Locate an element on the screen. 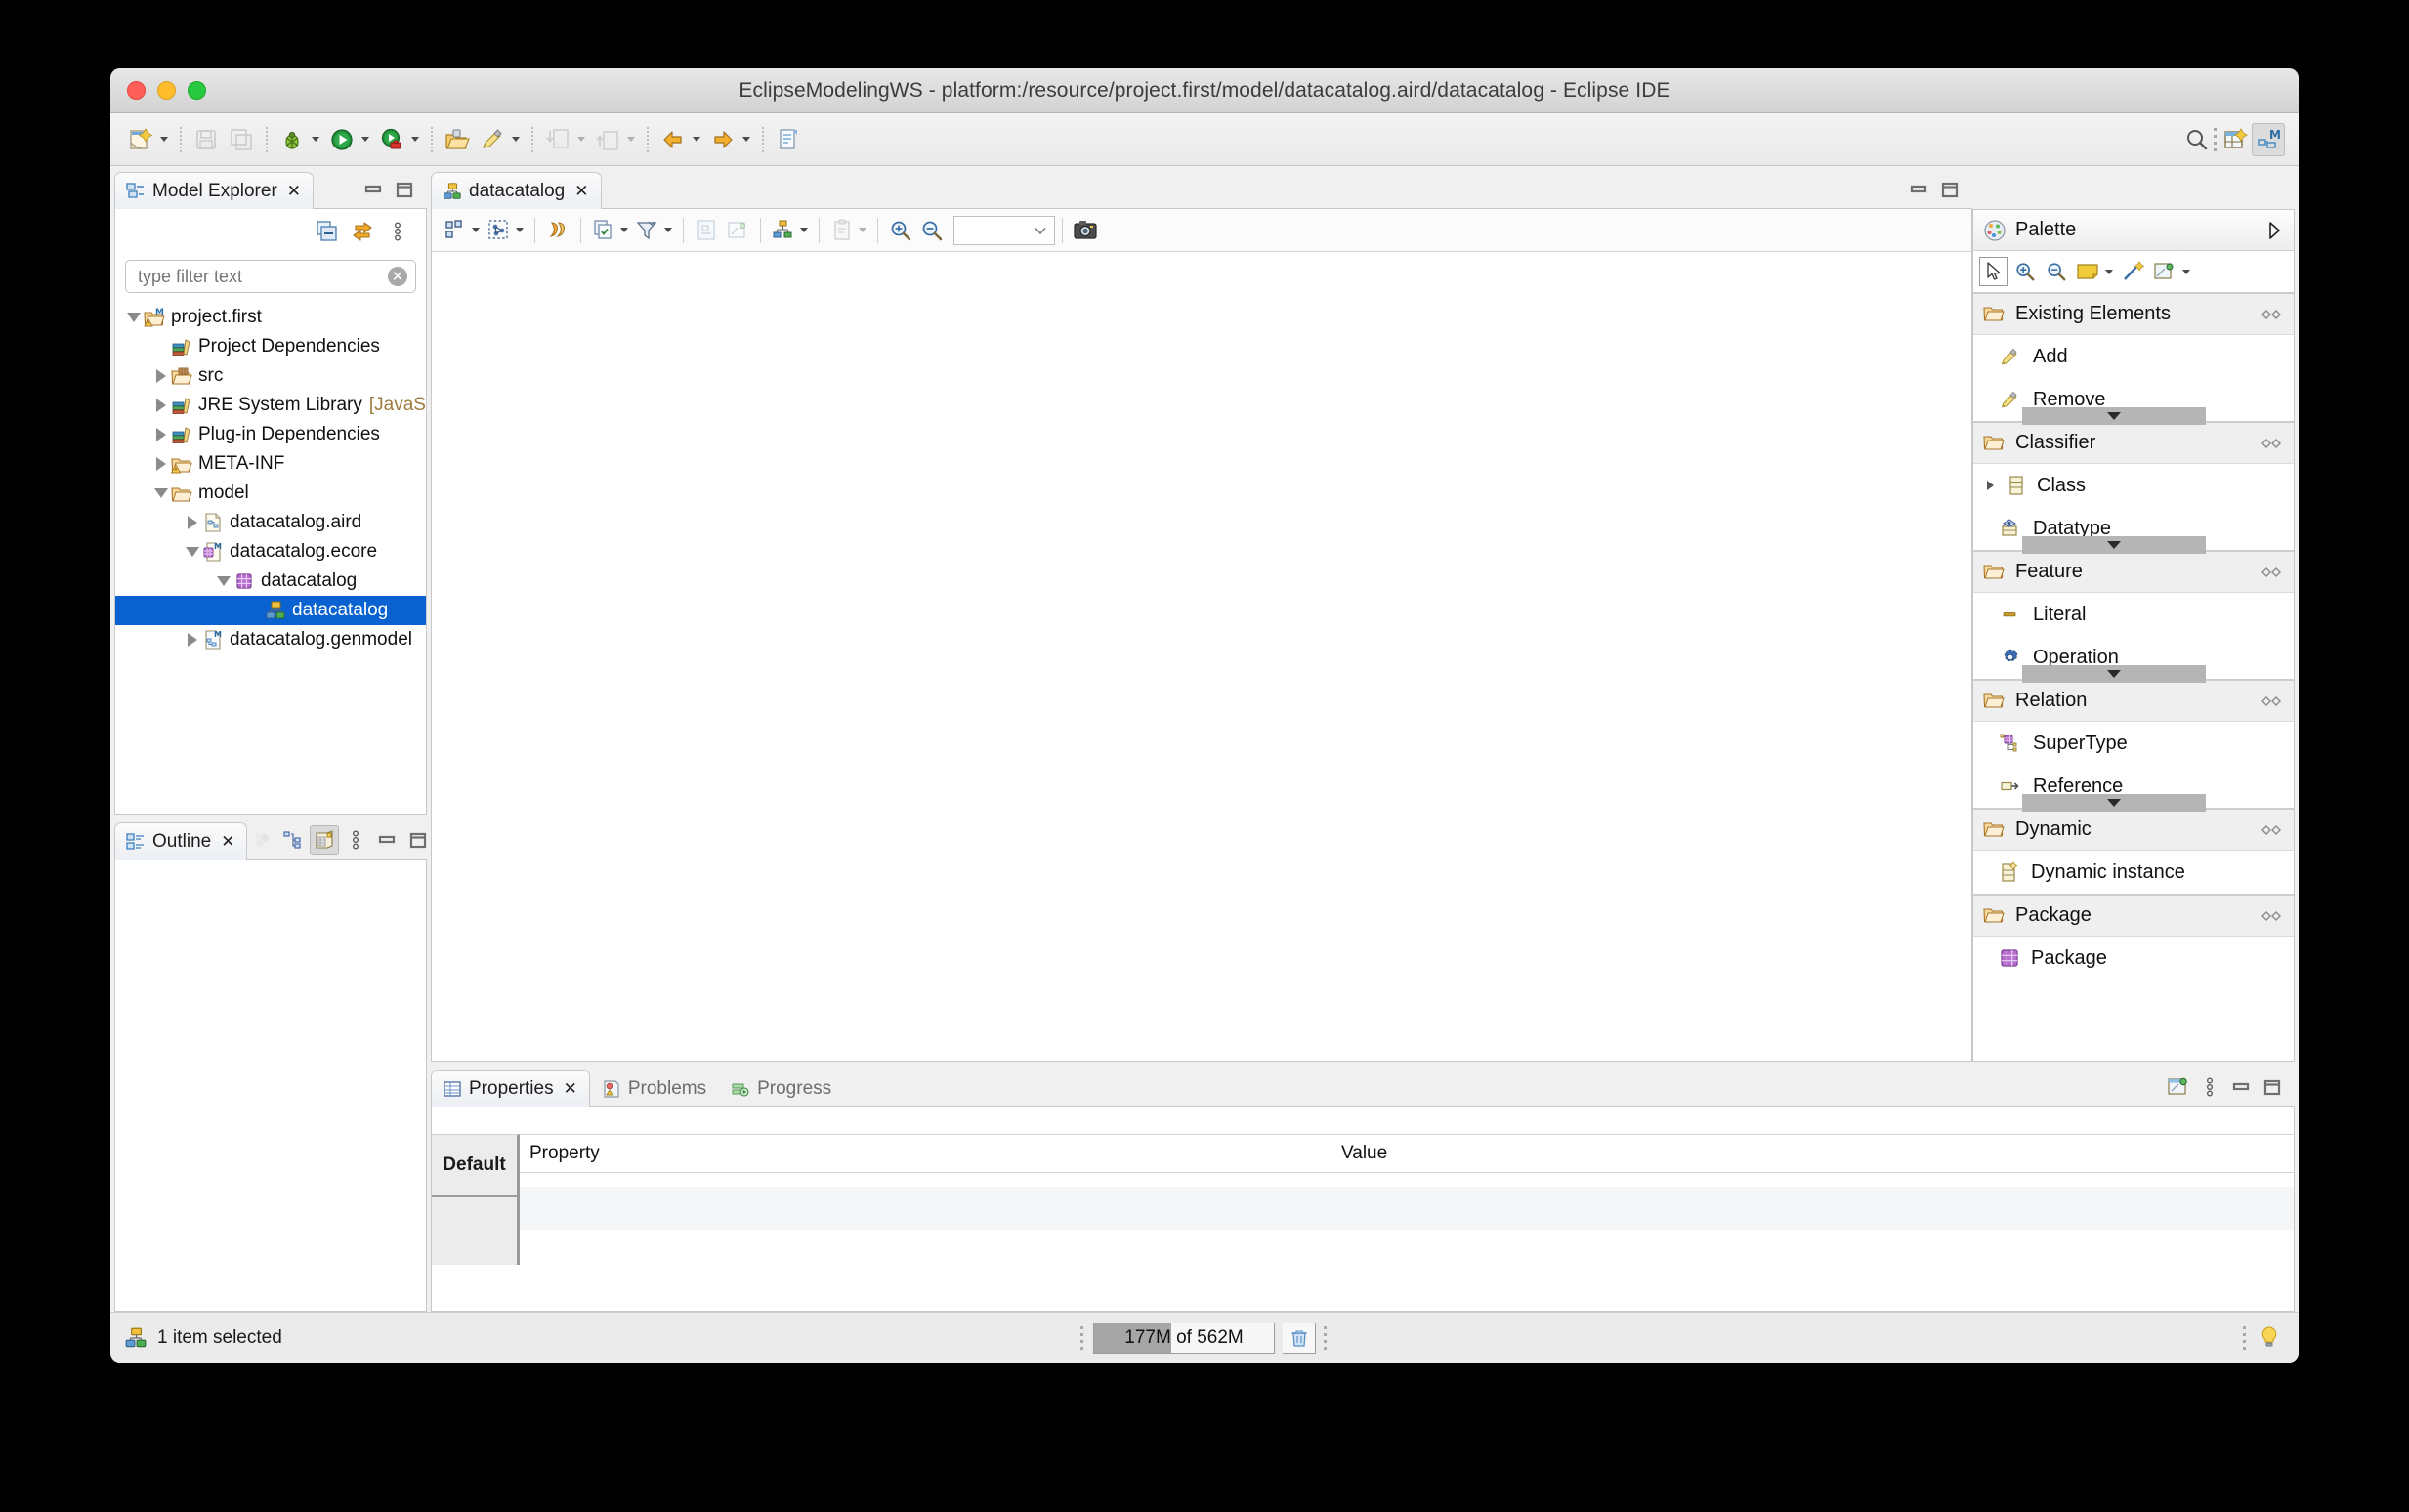  lightbulb-icon is located at coordinates (2269, 1338).